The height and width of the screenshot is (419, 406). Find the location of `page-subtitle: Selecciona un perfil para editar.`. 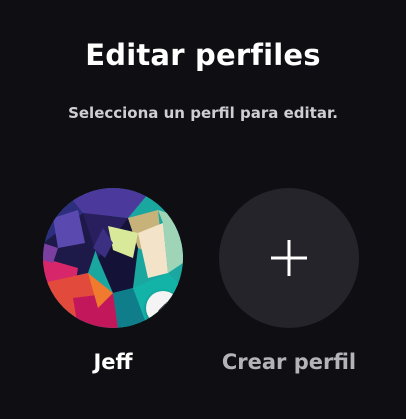

page-subtitle: Selecciona un perfil para editar. is located at coordinates (203, 113).